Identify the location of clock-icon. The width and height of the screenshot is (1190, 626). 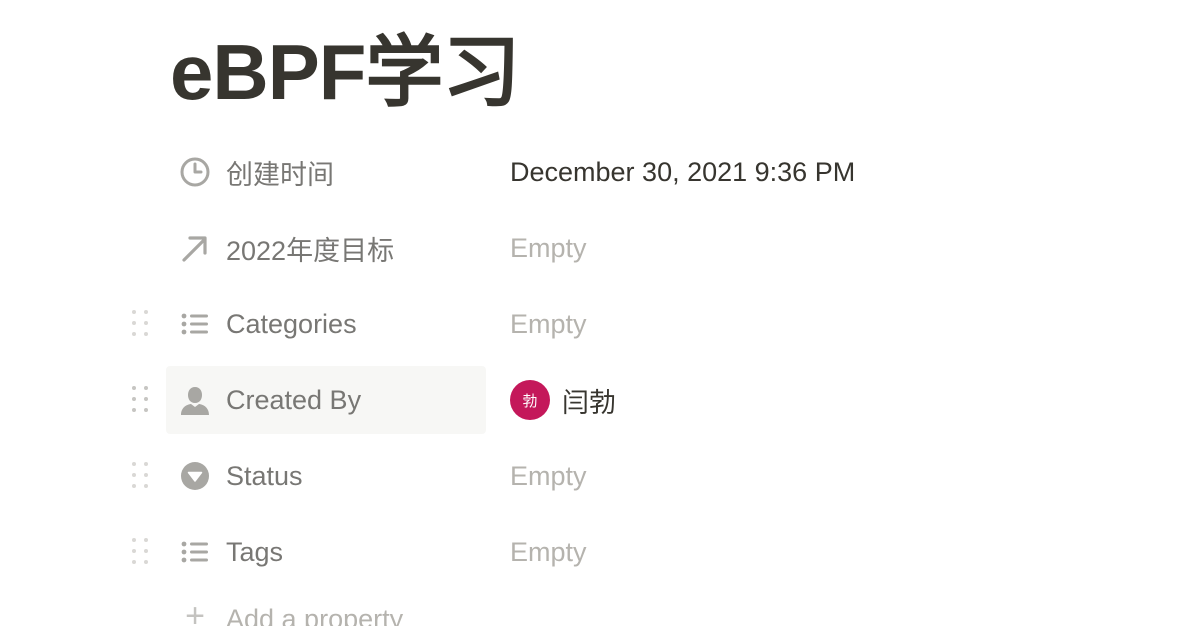
(195, 172).